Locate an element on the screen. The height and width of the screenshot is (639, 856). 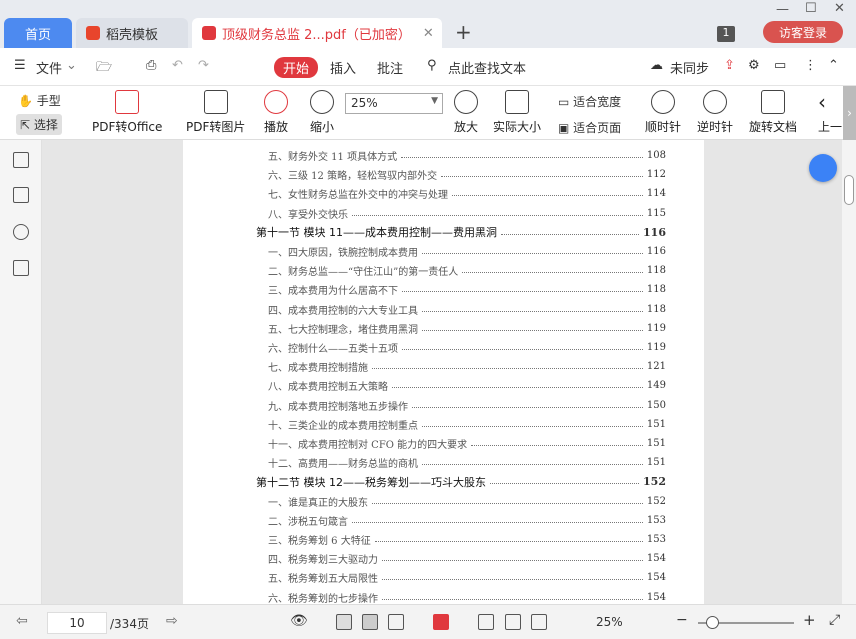
toc-page: 152 is located at coordinates (654, 482).